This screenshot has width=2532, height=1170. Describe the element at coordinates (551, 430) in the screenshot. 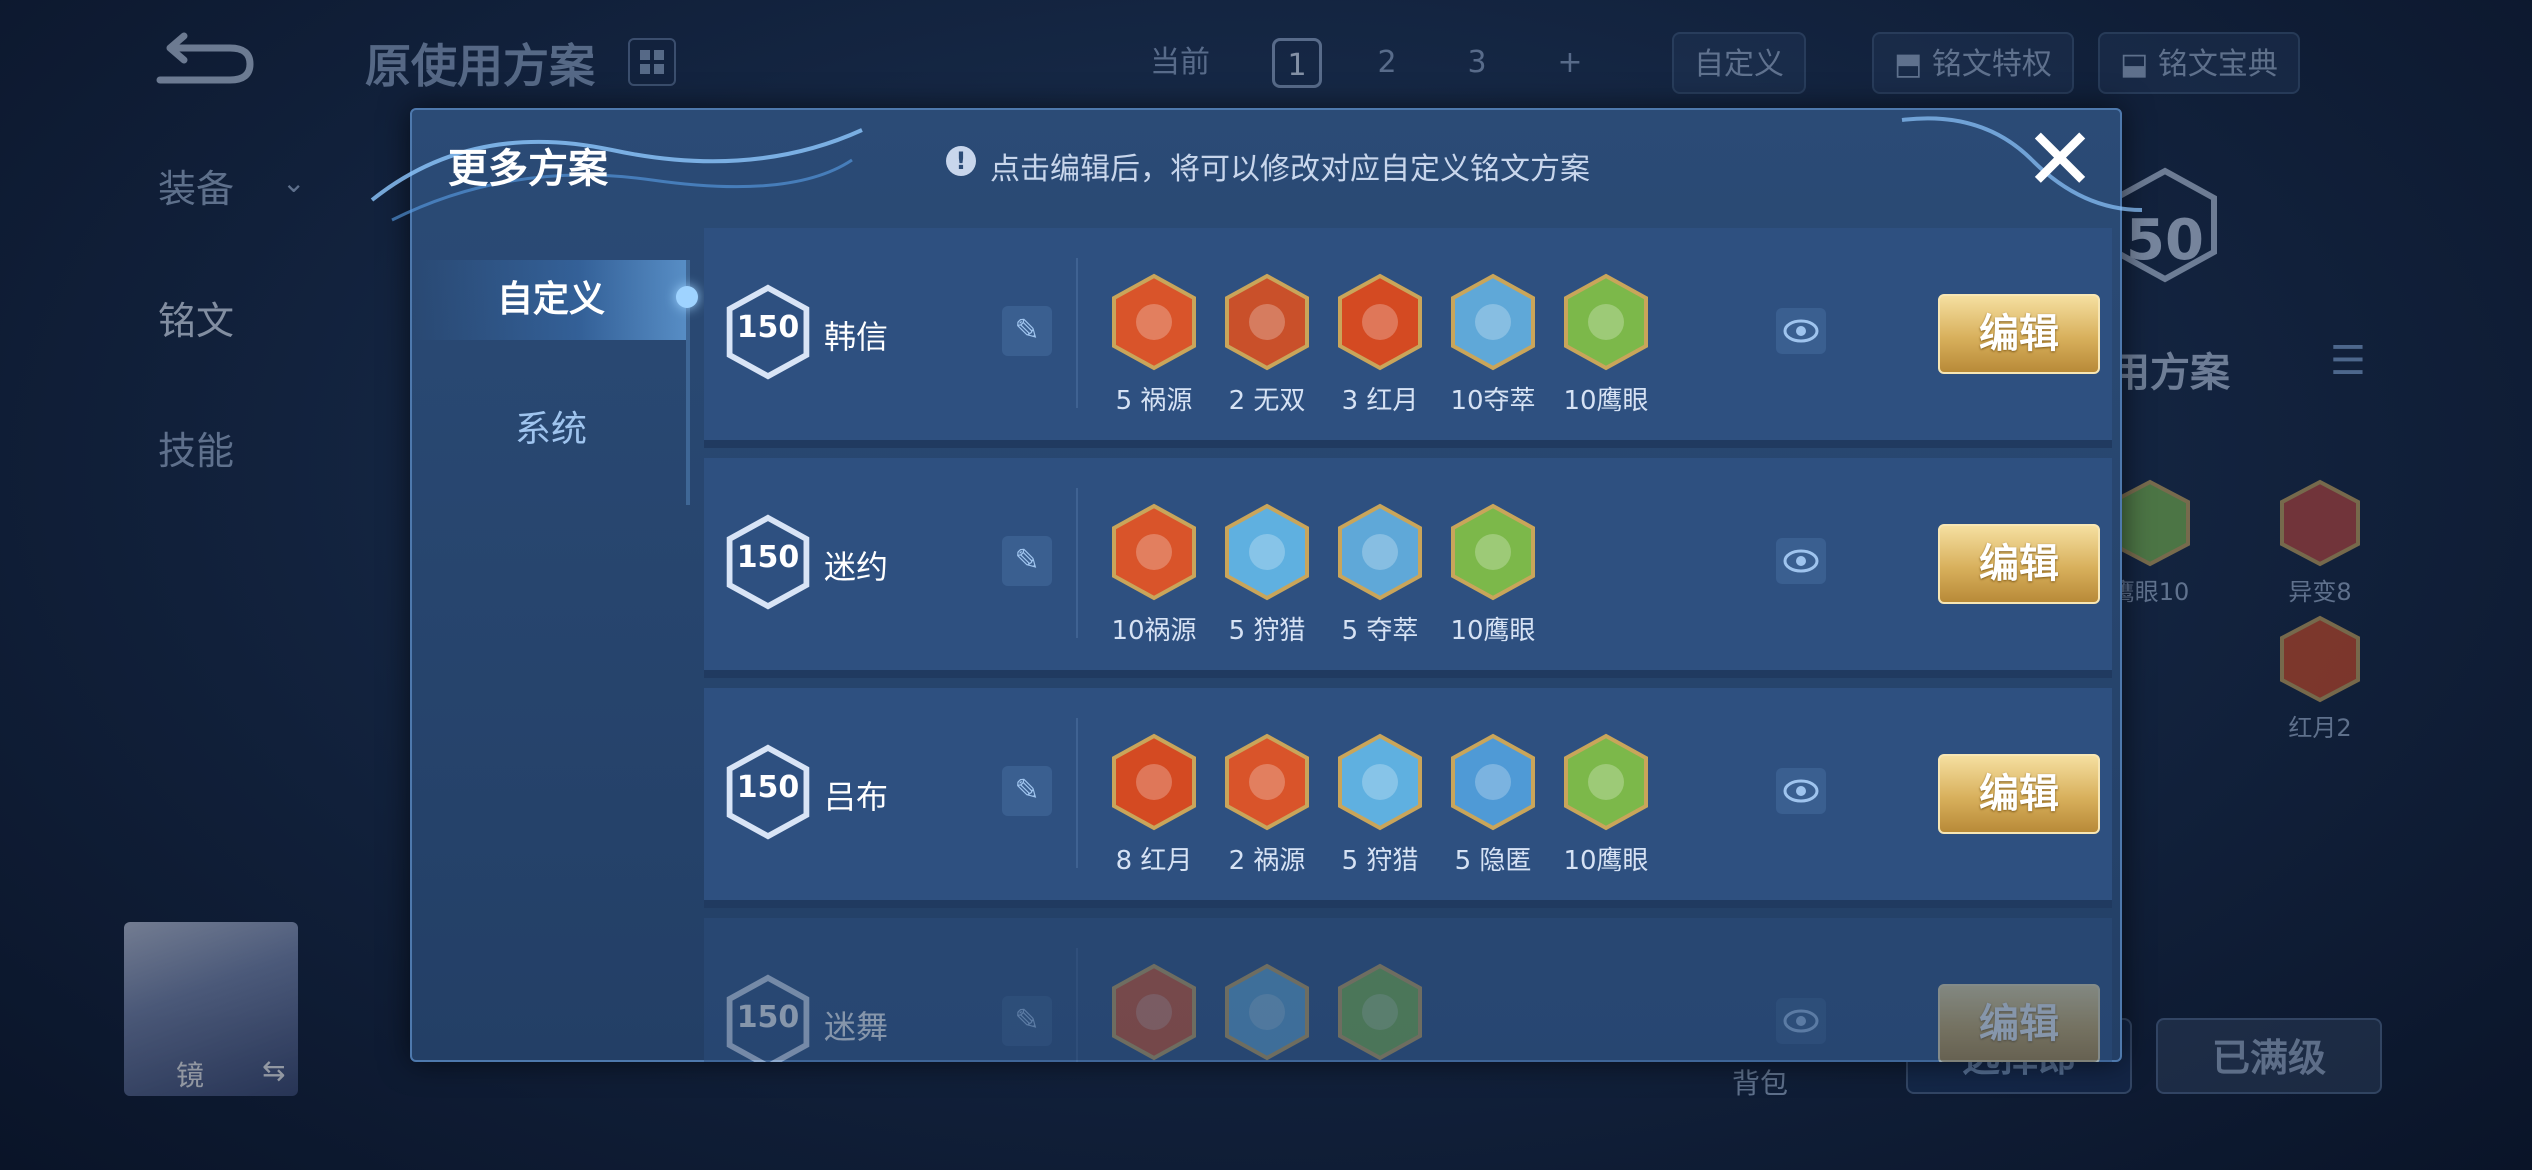

I see `tab-system: 系统` at that location.